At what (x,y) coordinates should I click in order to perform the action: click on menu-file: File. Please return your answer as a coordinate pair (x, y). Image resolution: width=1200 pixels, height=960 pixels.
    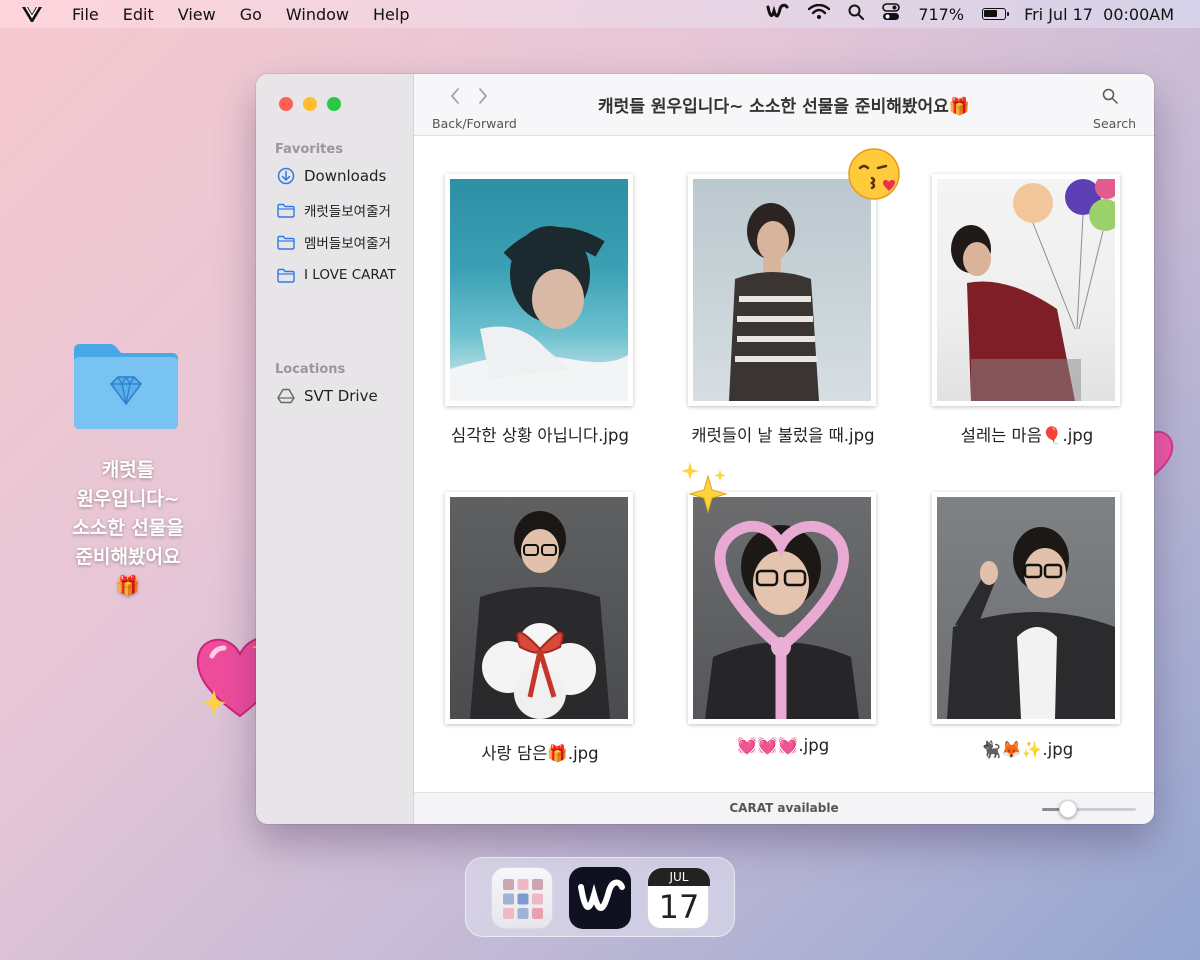
    Looking at the image, I should click on (85, 14).